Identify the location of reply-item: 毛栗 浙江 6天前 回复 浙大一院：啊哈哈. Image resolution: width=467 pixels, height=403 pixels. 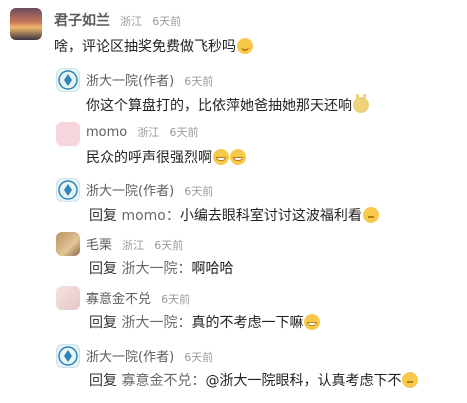
(233, 256).